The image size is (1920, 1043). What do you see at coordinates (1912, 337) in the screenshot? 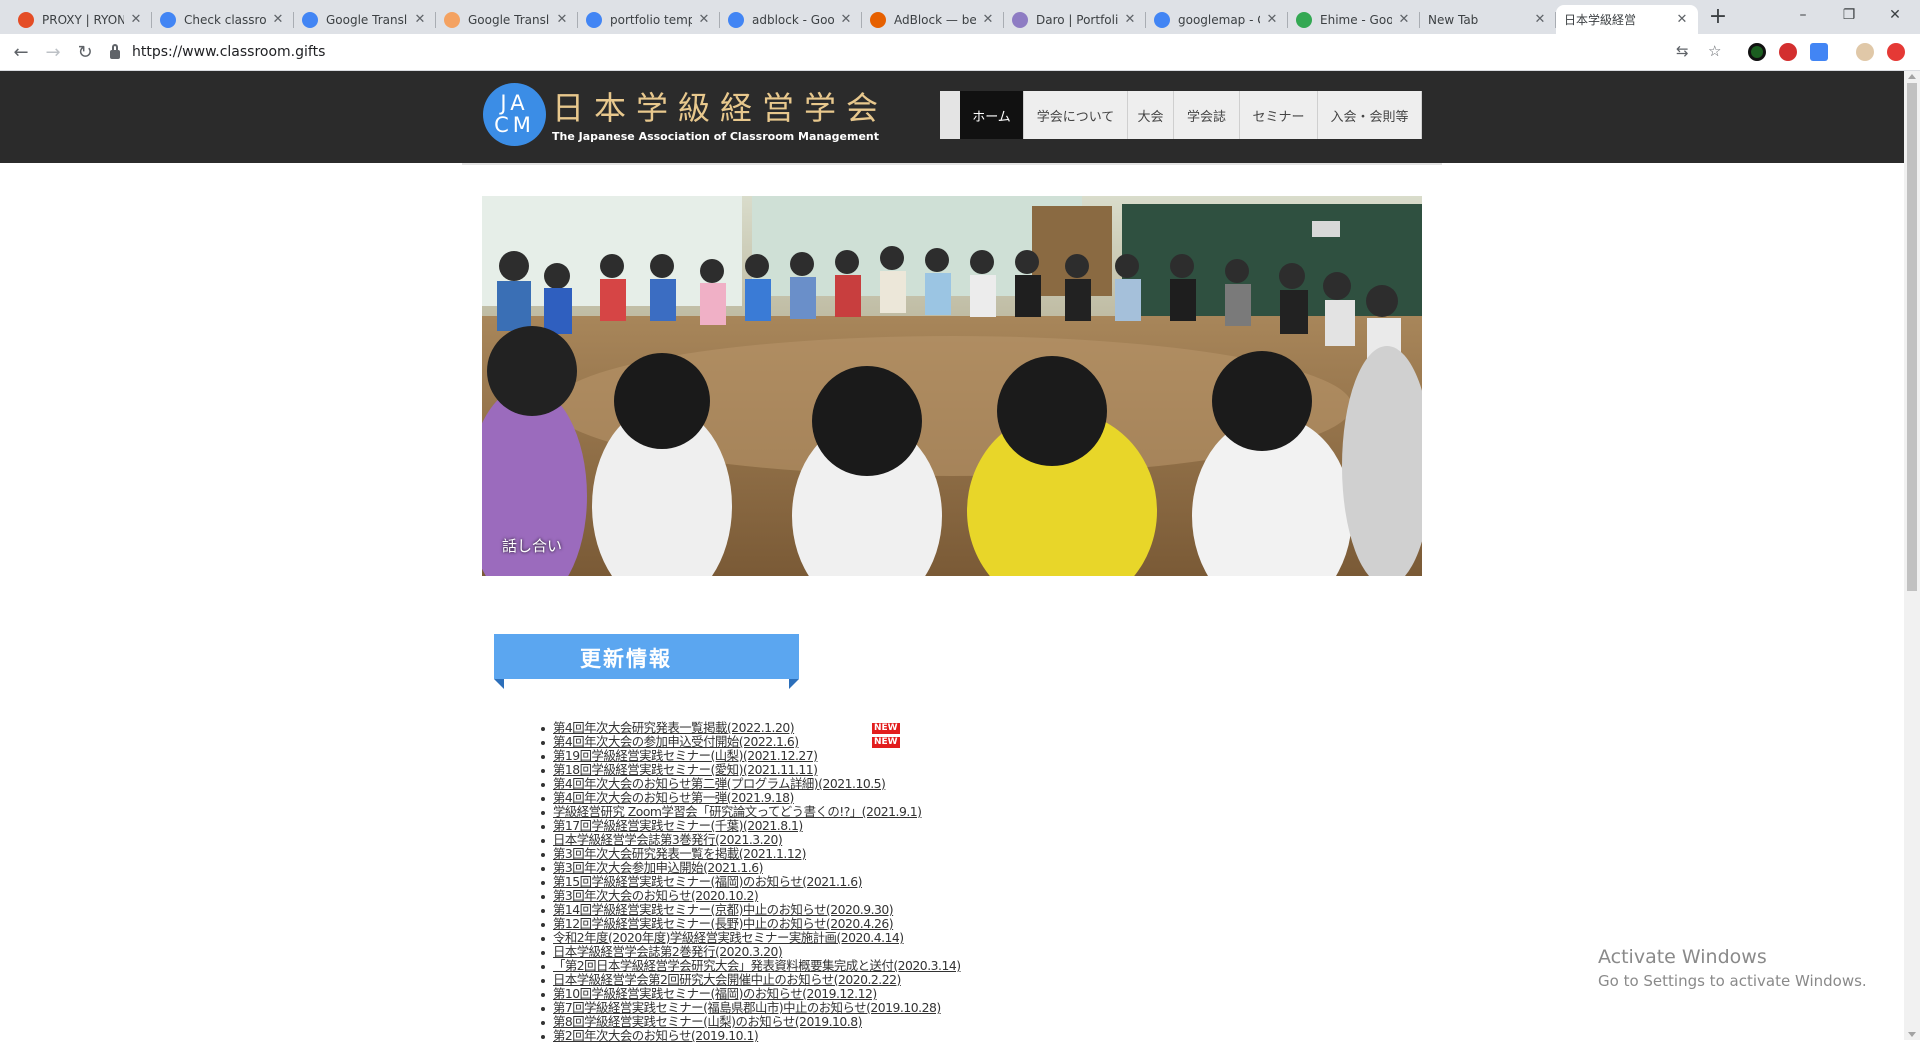
I see `scroll-thumb` at bounding box center [1912, 337].